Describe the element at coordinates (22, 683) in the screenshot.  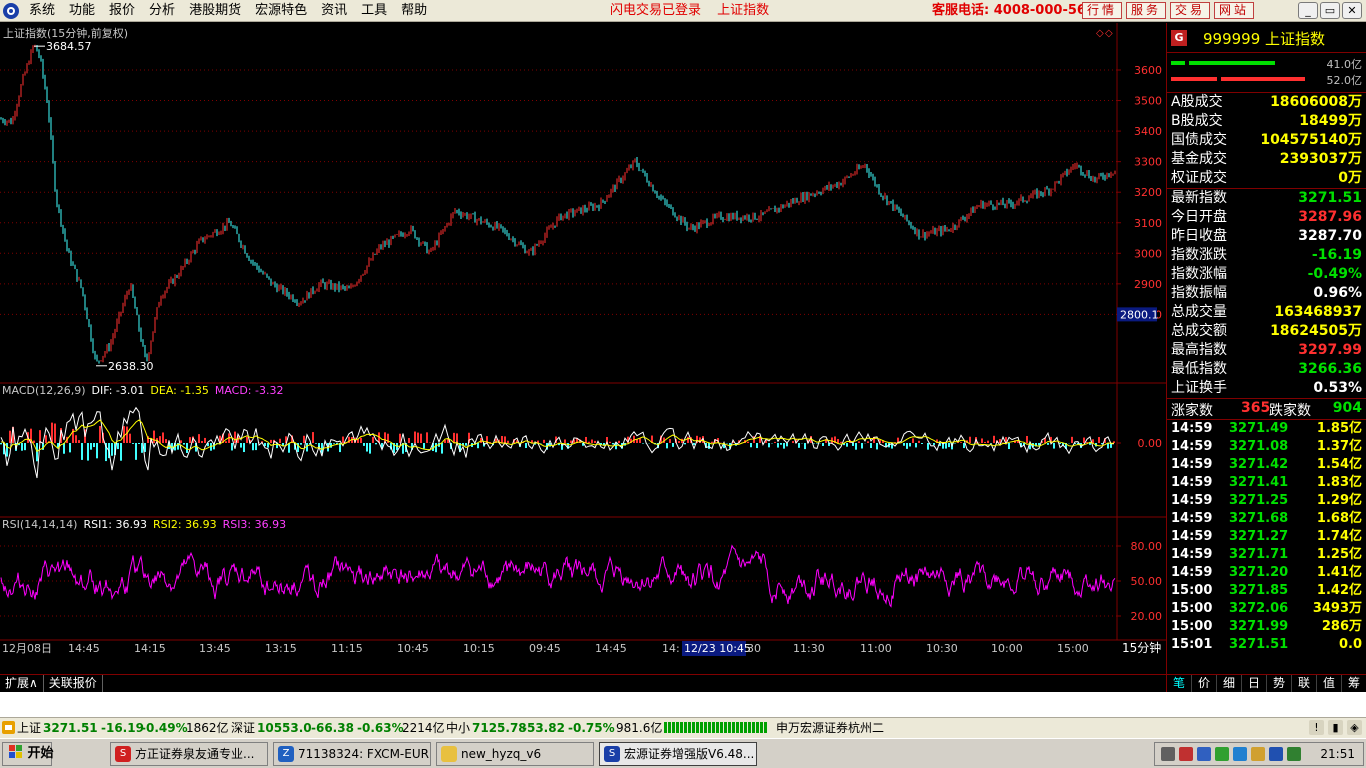
I see `expand-tab: 扩展∧` at that location.